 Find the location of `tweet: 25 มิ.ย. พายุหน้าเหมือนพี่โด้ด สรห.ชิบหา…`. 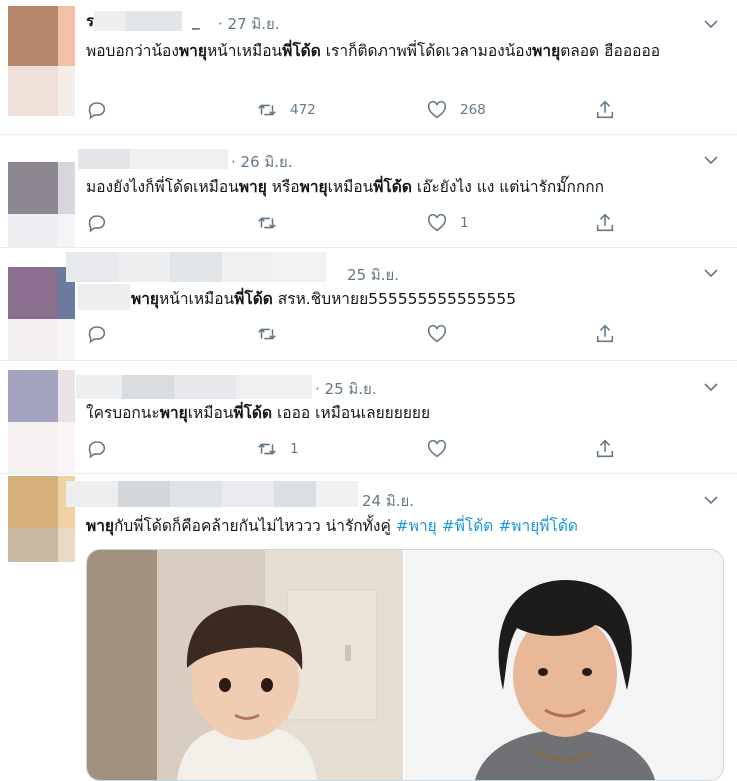

tweet: 25 มิ.ย. พายุหน้าเหมือนพี่โด้ด สรห.ชิบหา… is located at coordinates (368, 304).